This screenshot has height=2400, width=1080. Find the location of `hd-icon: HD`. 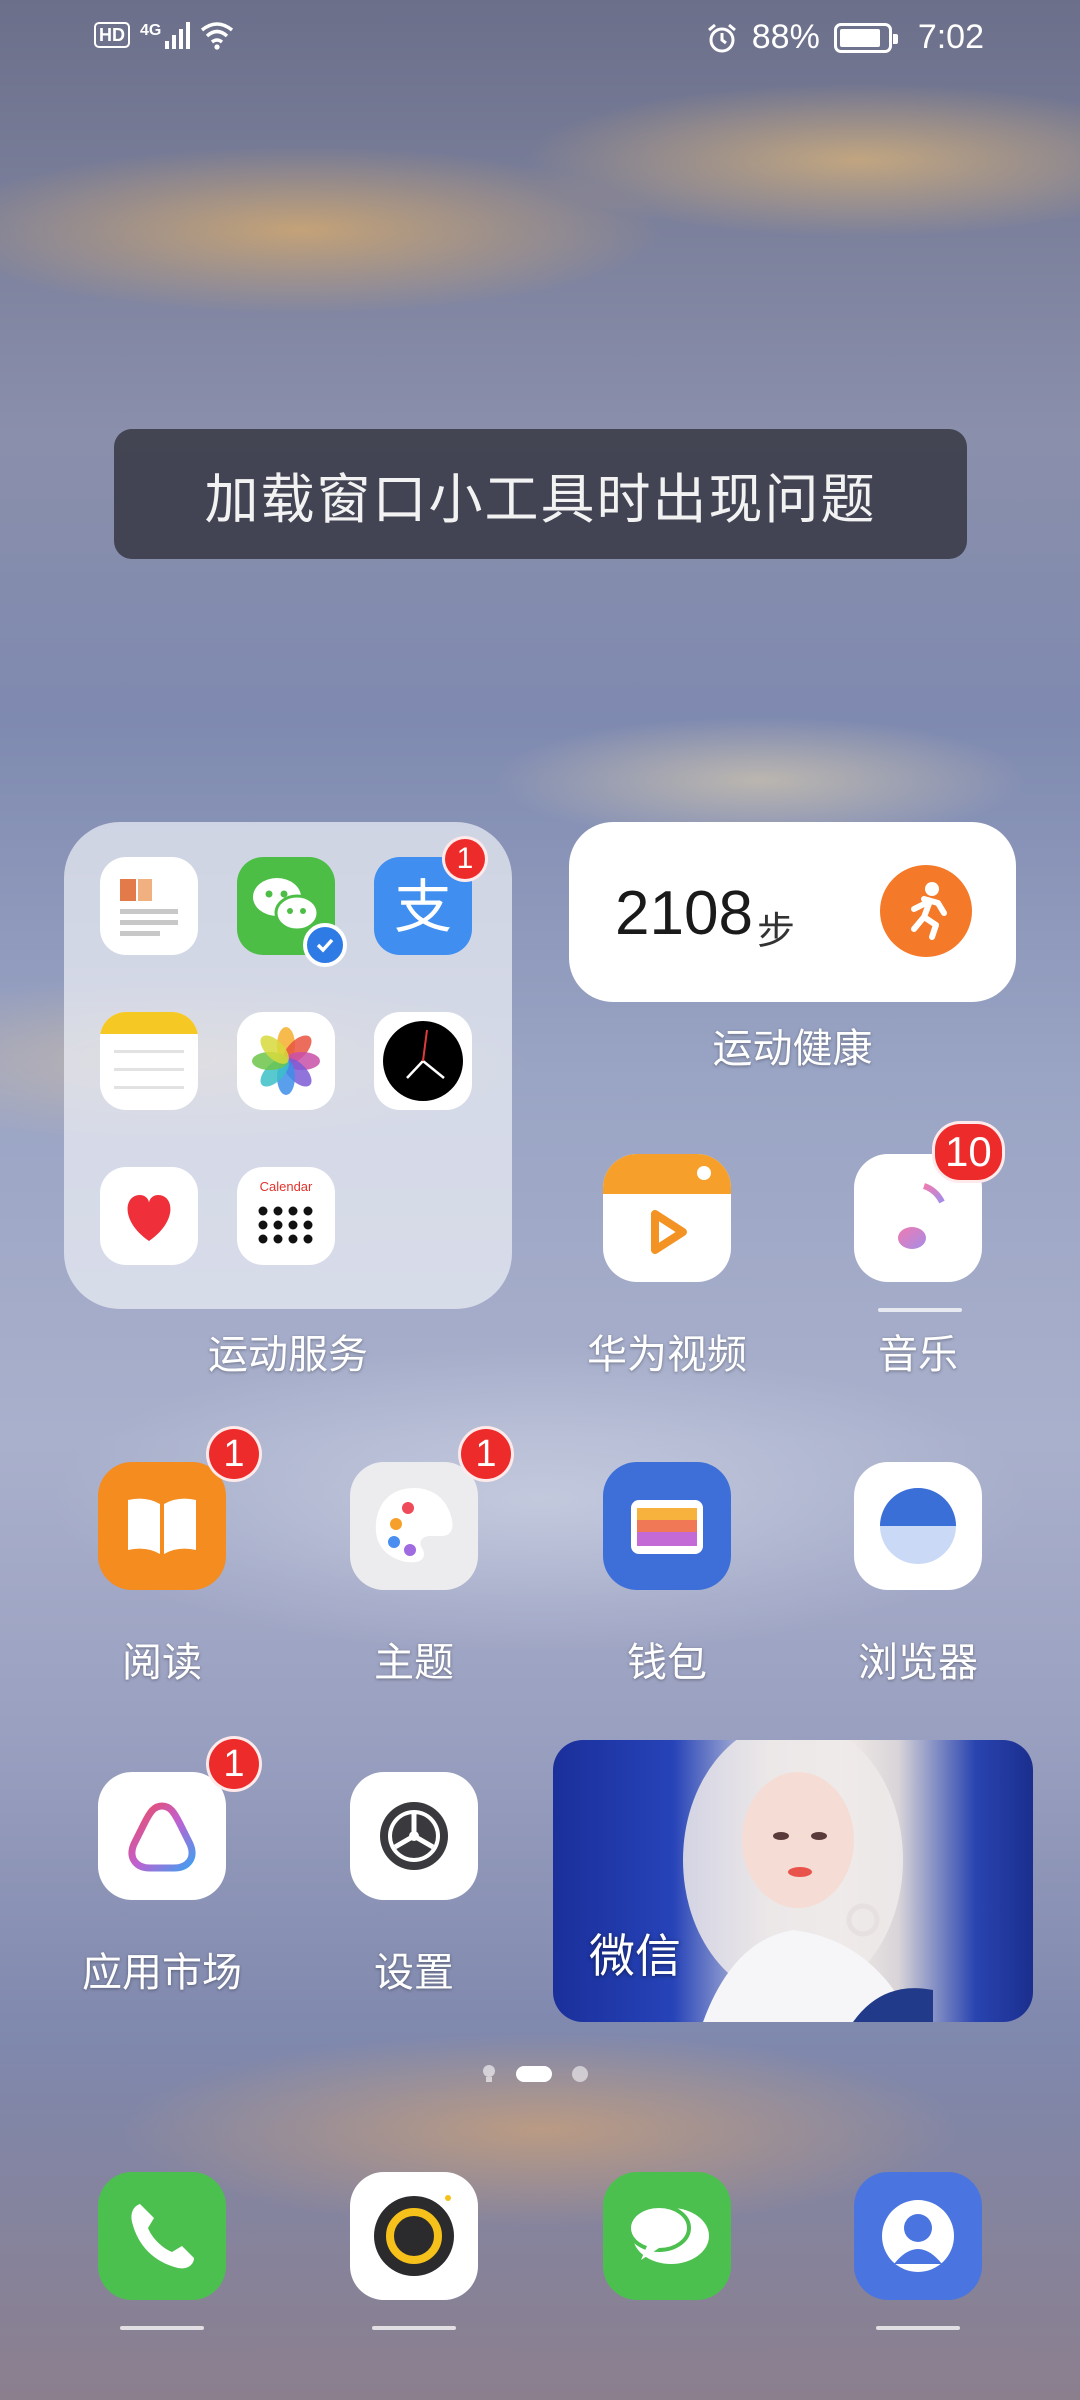

hd-icon: HD is located at coordinates (112, 35).